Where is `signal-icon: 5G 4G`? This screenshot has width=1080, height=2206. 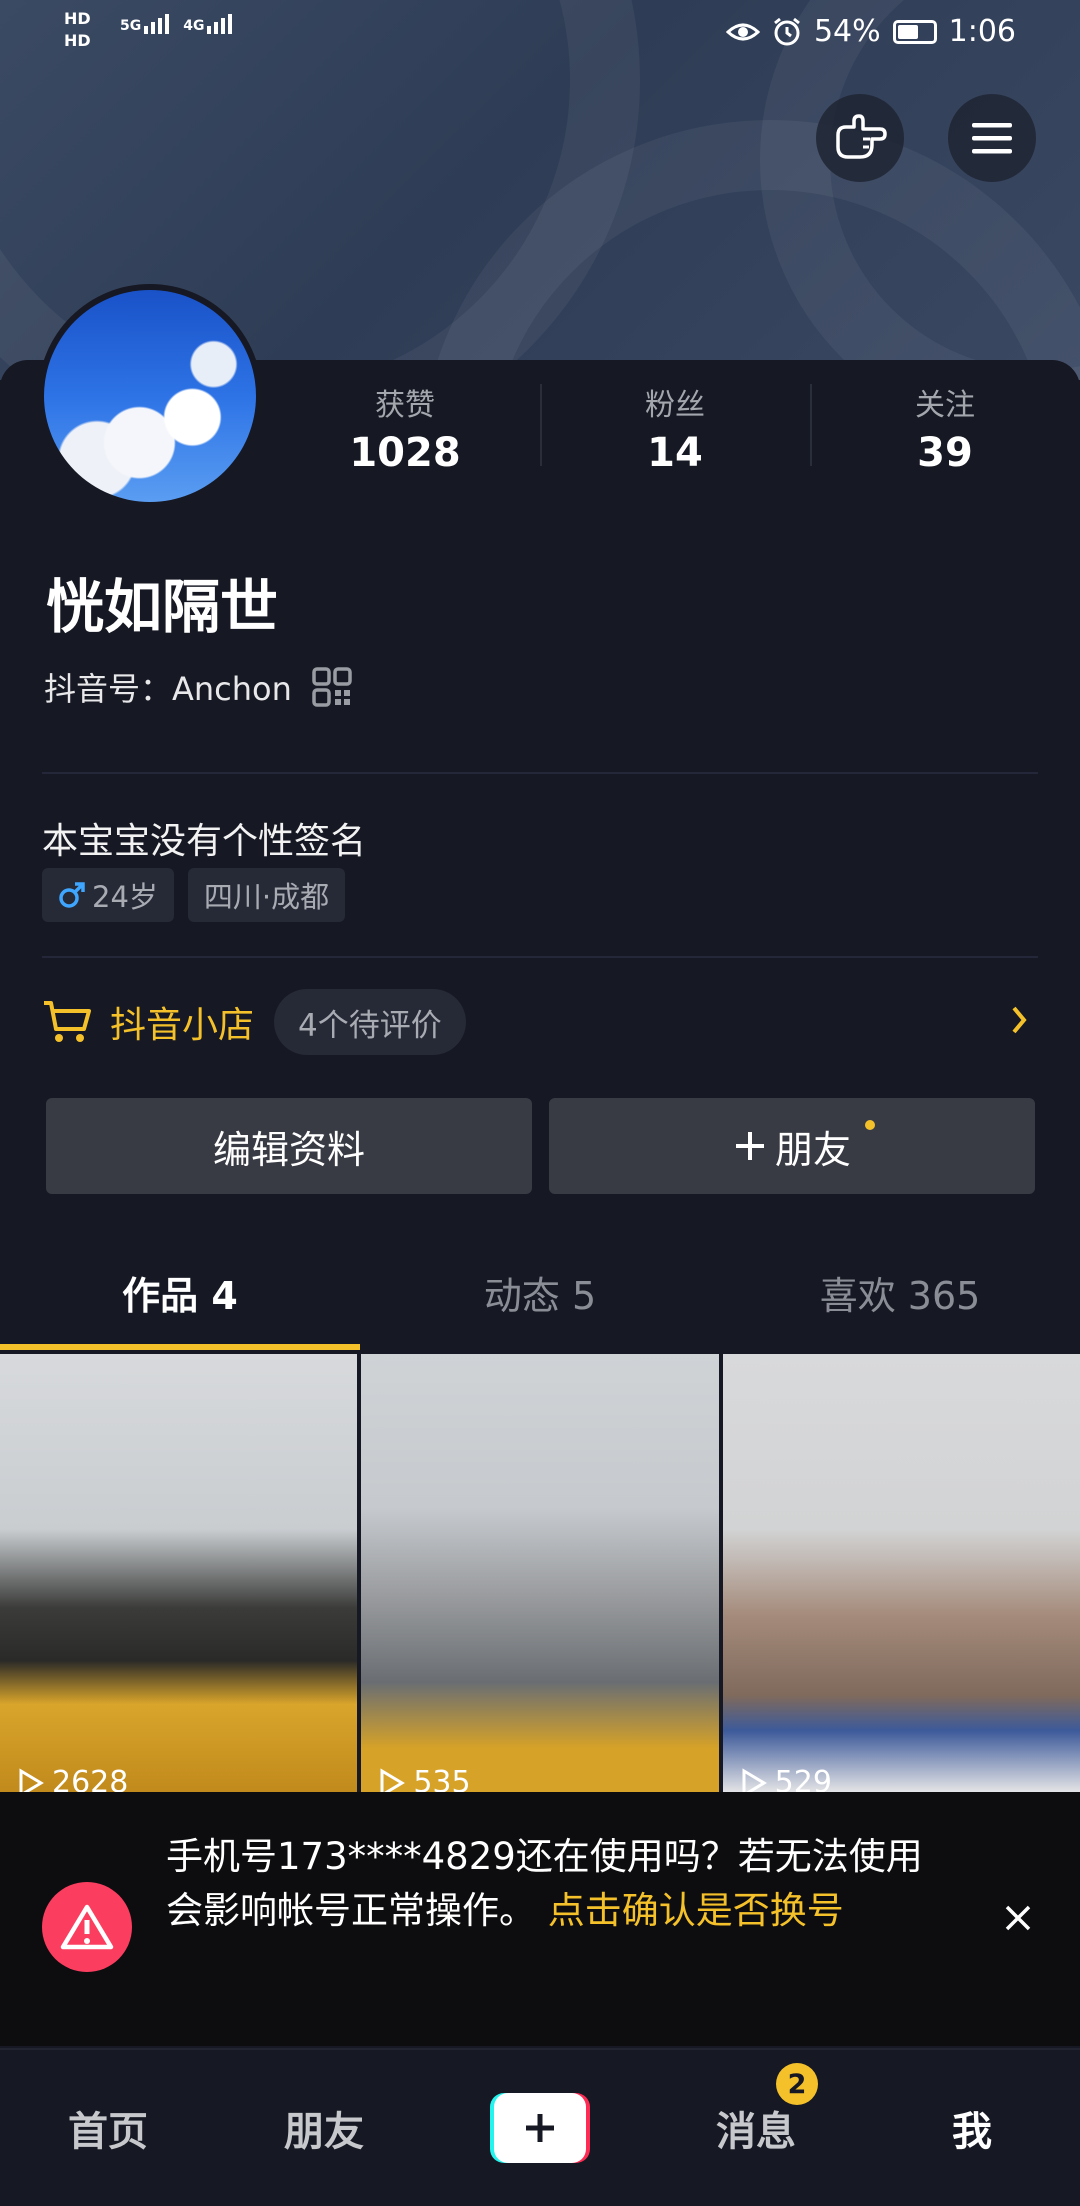 signal-icon: 5G 4G is located at coordinates (176, 24).